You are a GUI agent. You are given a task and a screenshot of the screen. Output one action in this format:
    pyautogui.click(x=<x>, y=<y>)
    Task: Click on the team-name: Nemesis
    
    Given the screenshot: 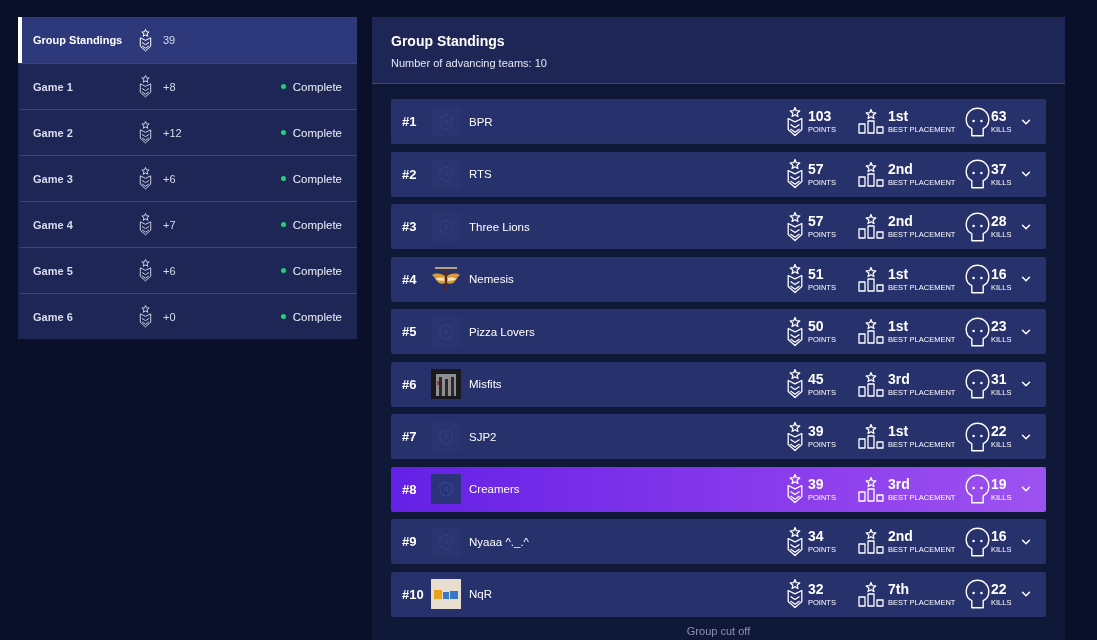 What is the action you would take?
    pyautogui.click(x=491, y=279)
    